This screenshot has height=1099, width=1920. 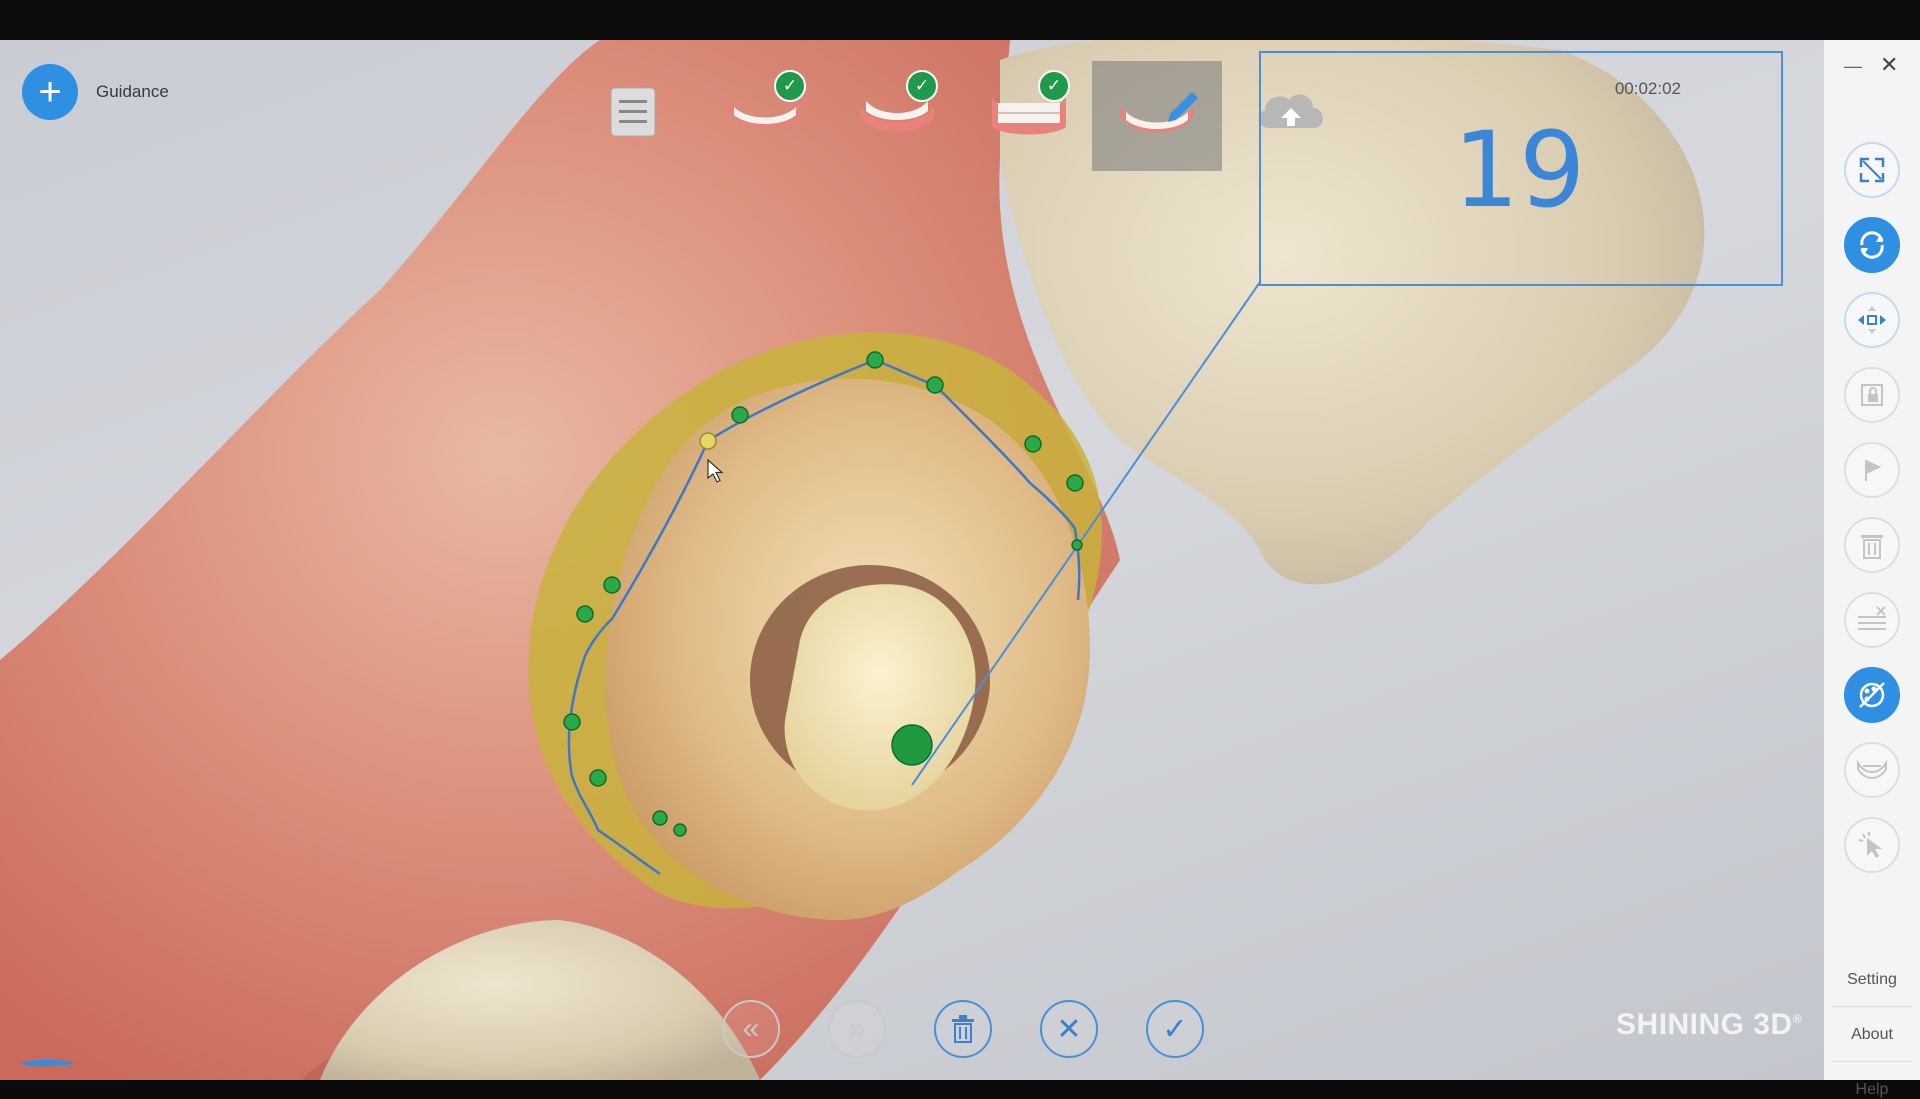 What do you see at coordinates (1872, 1035) in the screenshot?
I see `about-link: About` at bounding box center [1872, 1035].